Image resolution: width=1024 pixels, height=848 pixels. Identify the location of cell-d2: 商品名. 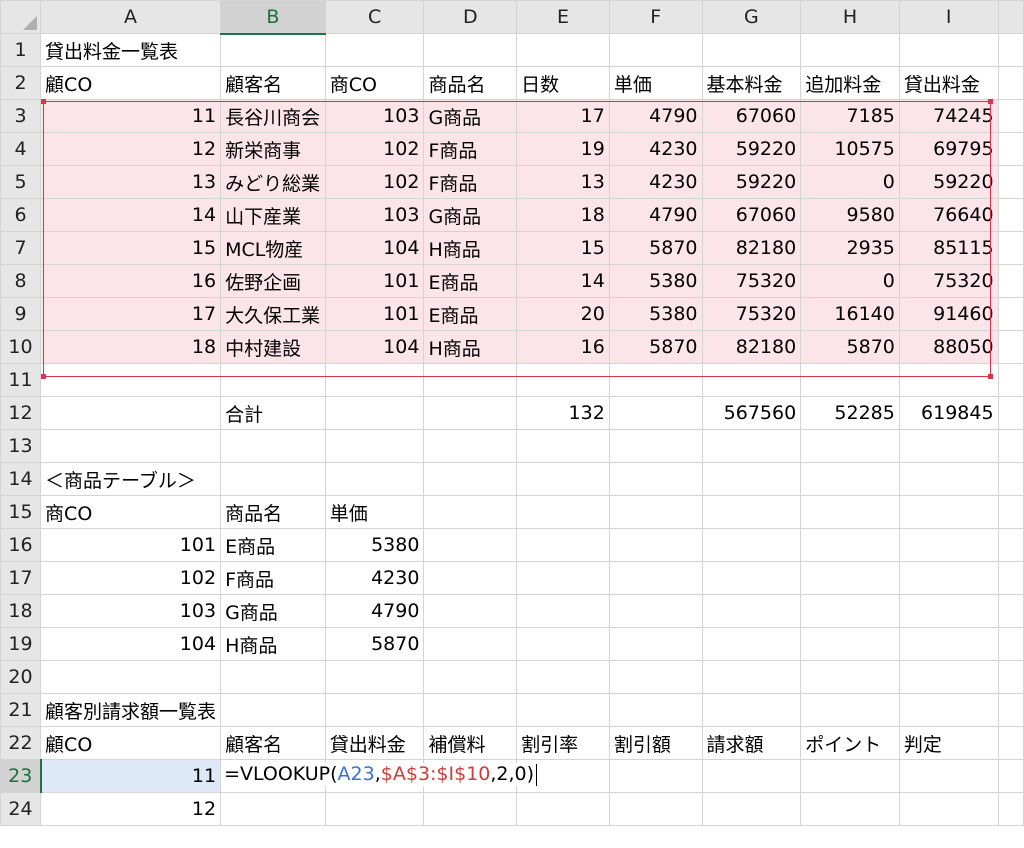
(470, 83).